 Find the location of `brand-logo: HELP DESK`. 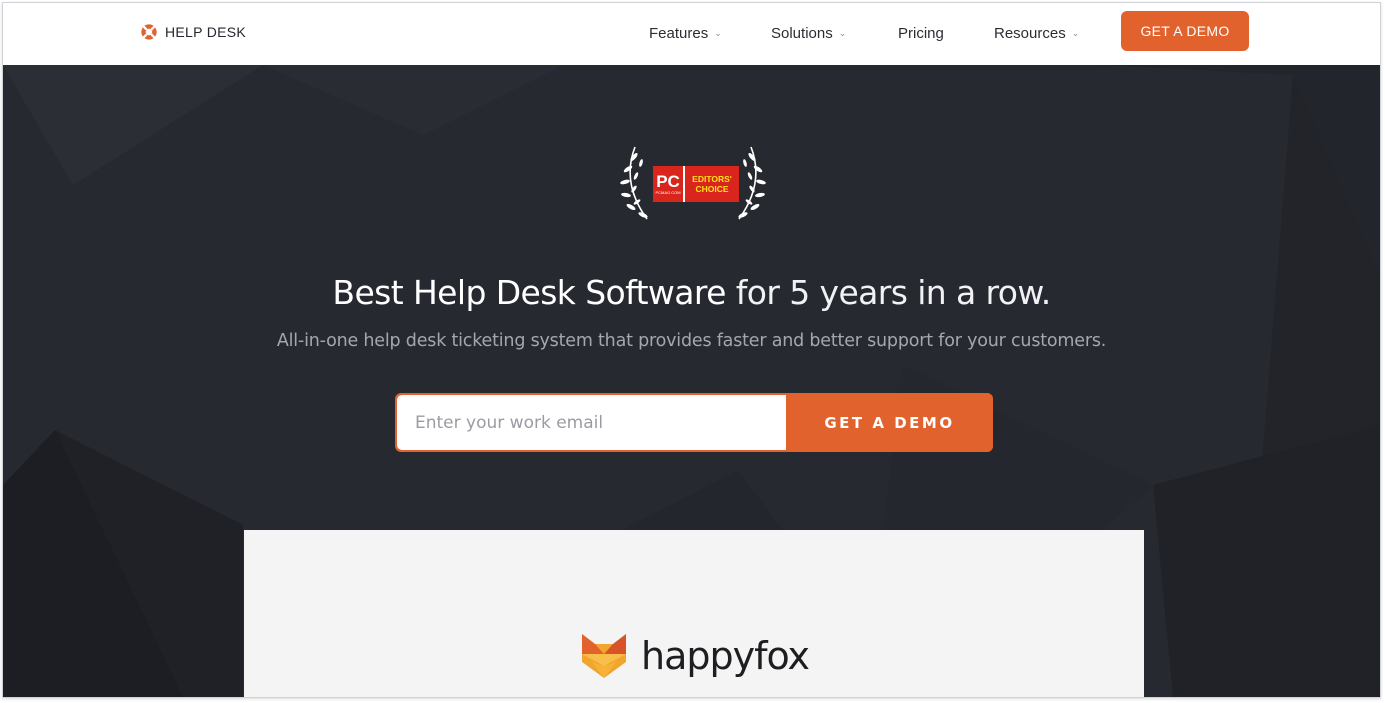

brand-logo: HELP DESK is located at coordinates (193, 32).